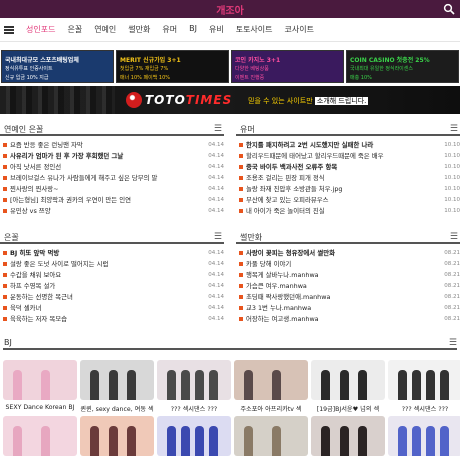 Image resolution: width=460 pixels, height=460 pixels. I want to click on section-title: 은꼴, so click(11, 237).